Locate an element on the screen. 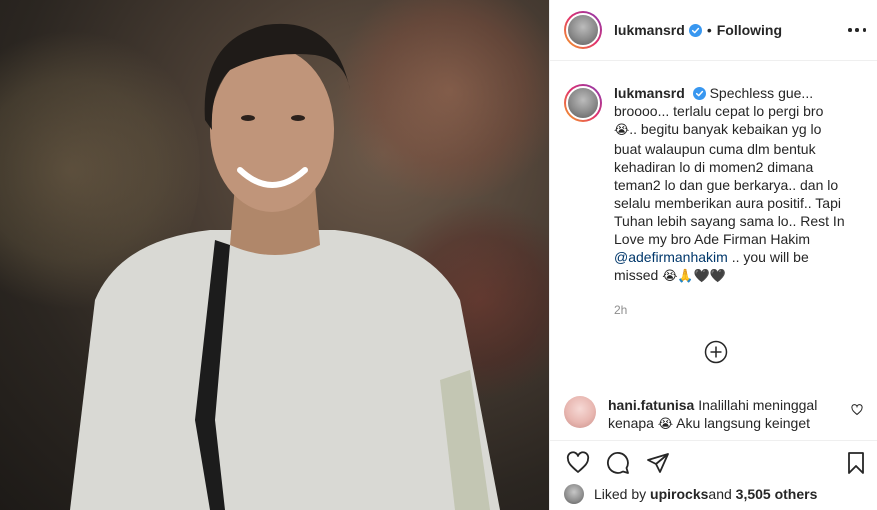 This screenshot has height=510, width=877. bookmark-icon is located at coordinates (856, 463).